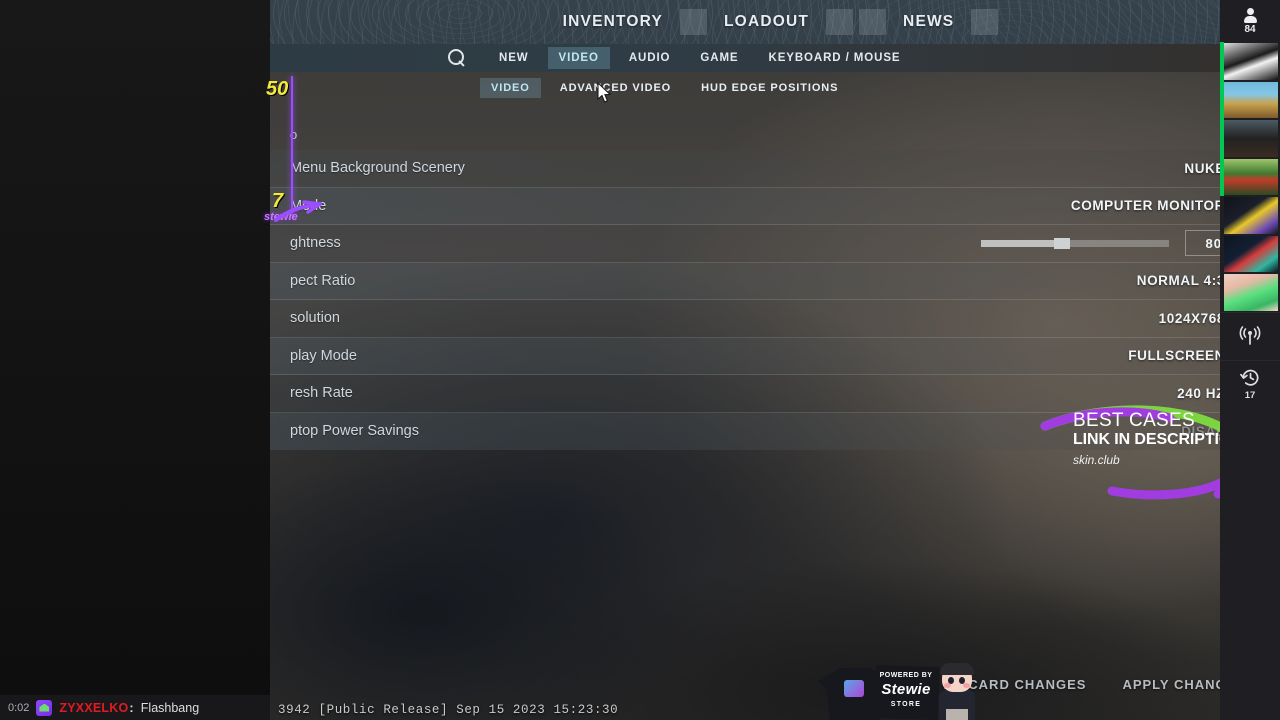  I want to click on setting-row-resolution: solution 1024X768, so click(775, 319).